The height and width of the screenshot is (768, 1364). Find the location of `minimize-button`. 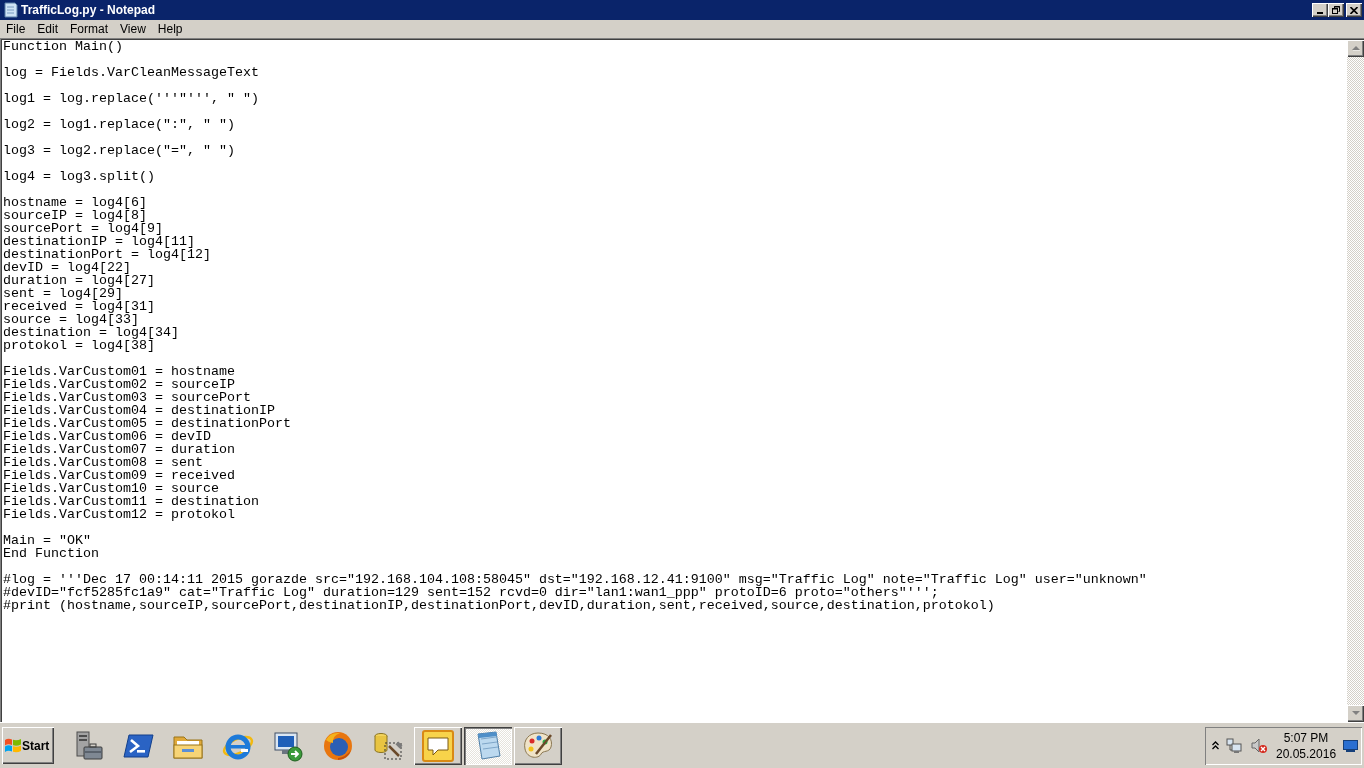

minimize-button is located at coordinates (1320, 10).